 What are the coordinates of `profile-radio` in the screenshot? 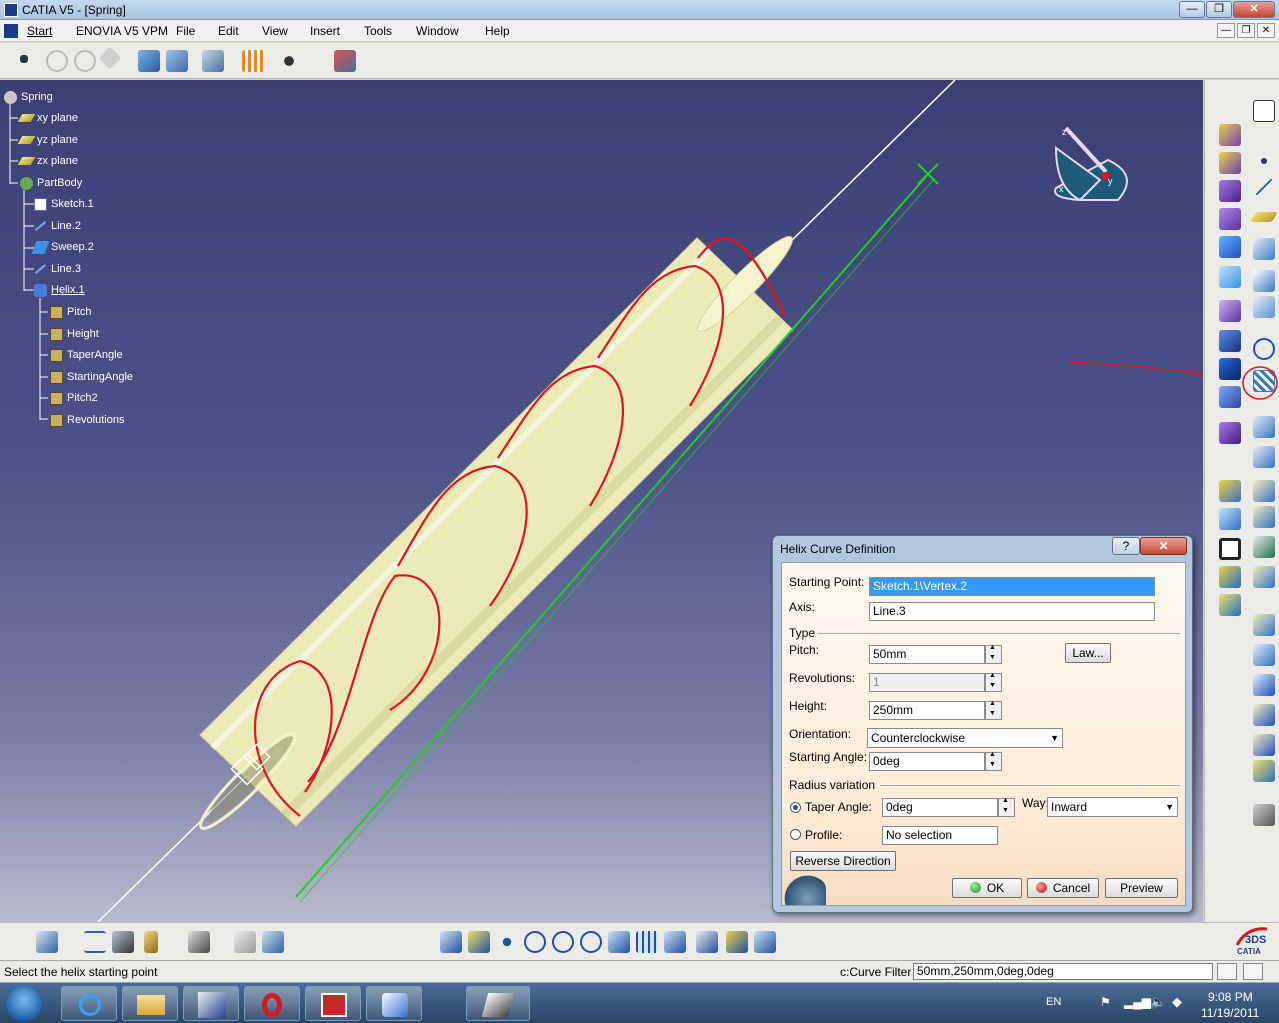 It's located at (795, 834).